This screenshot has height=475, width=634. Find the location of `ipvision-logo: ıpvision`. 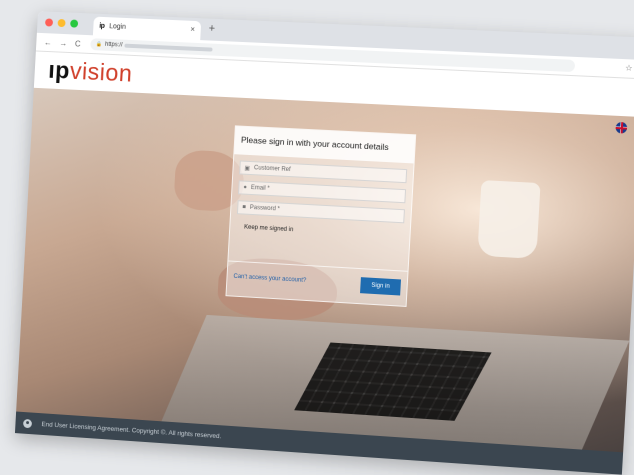

ipvision-logo: ıpvision is located at coordinates (91, 73).